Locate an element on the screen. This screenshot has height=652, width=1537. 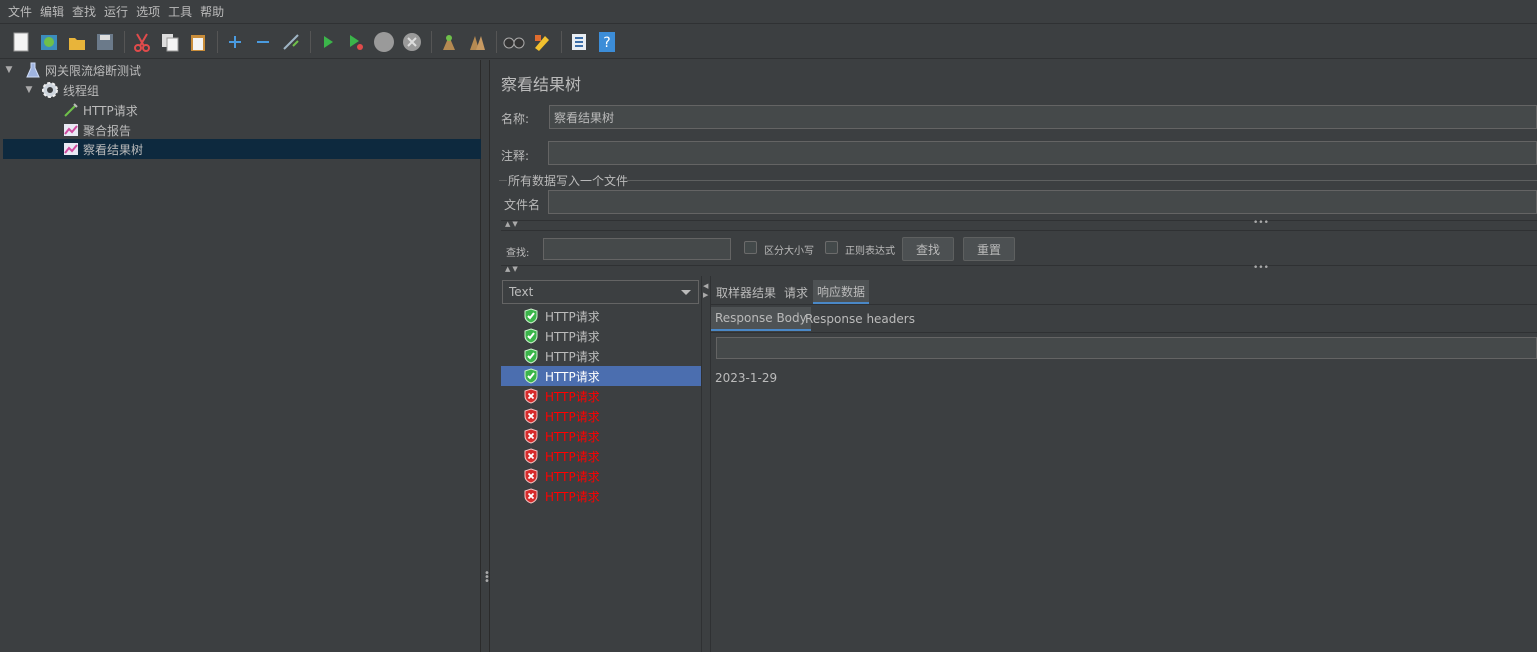
tab-response-headers: Response headers is located at coordinates (860, 319).